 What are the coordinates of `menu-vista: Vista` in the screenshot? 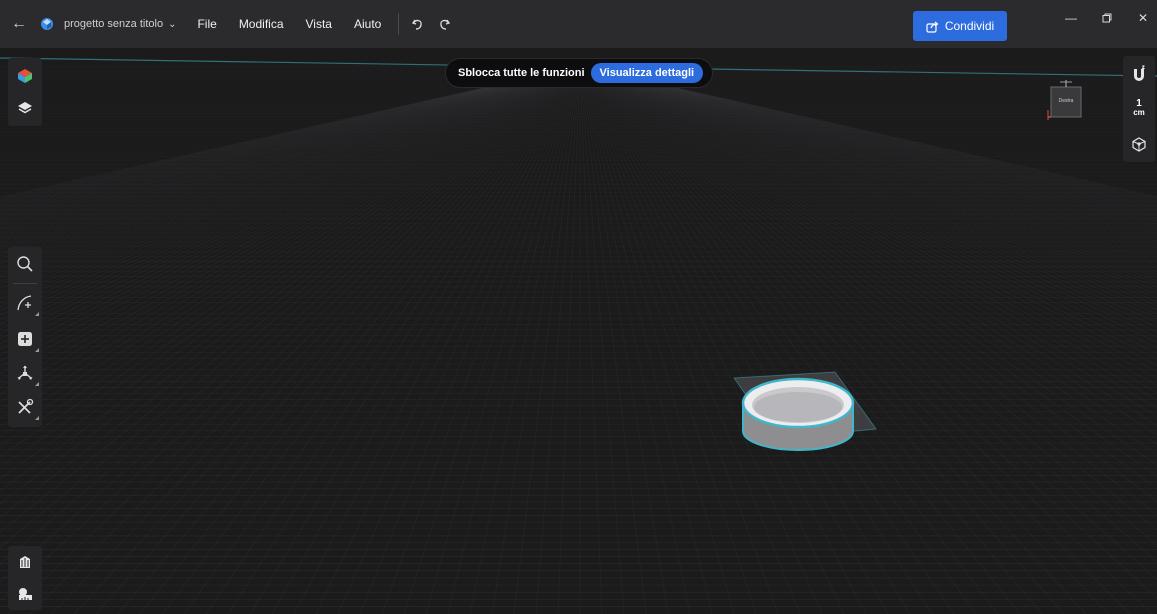 It's located at (319, 24).